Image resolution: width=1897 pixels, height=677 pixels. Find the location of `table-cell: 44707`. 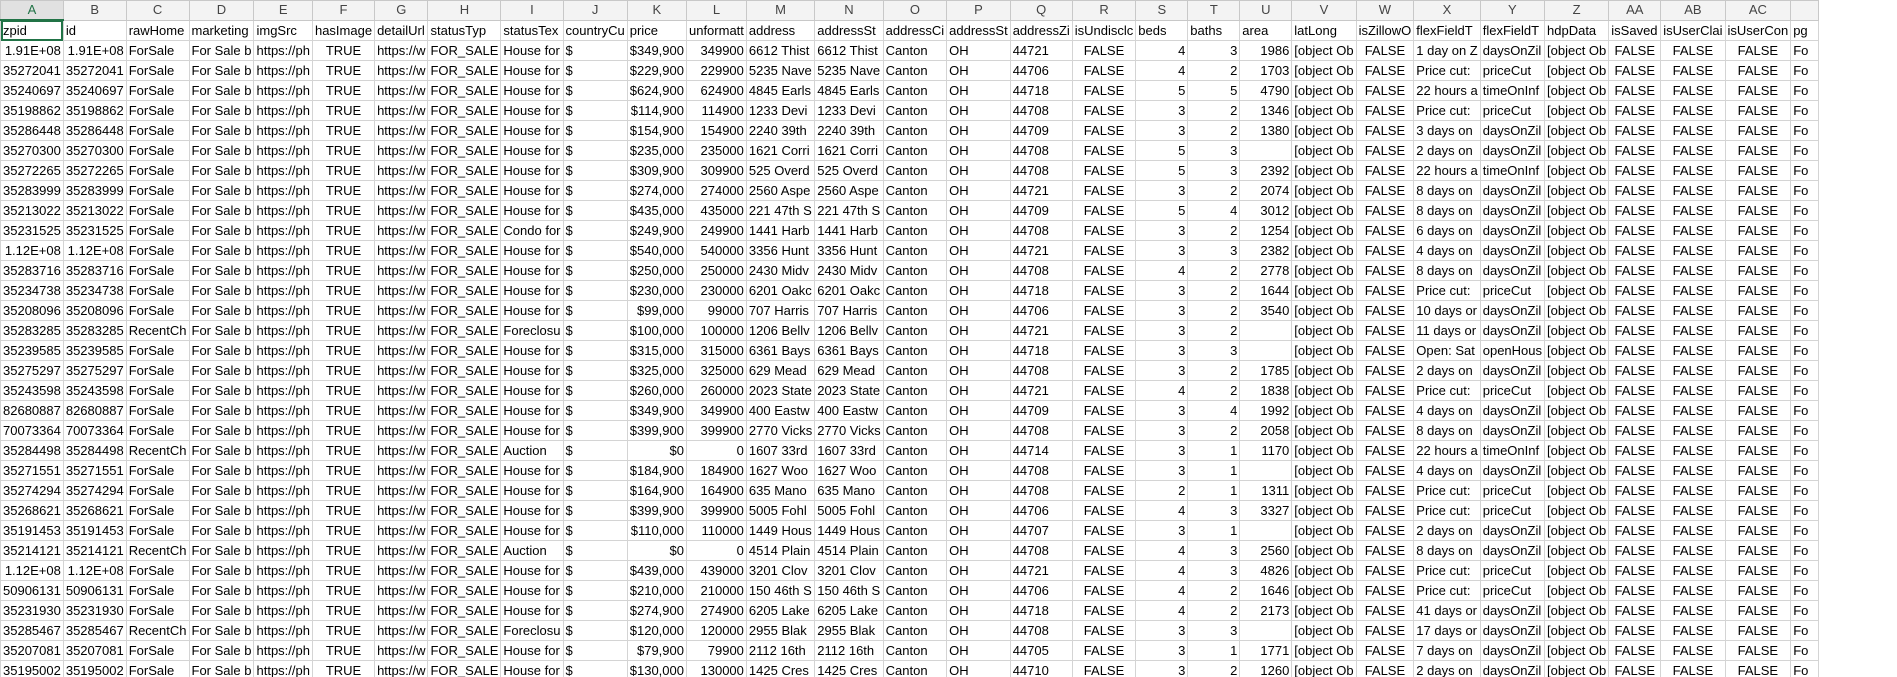

table-cell: 44707 is located at coordinates (1041, 530).